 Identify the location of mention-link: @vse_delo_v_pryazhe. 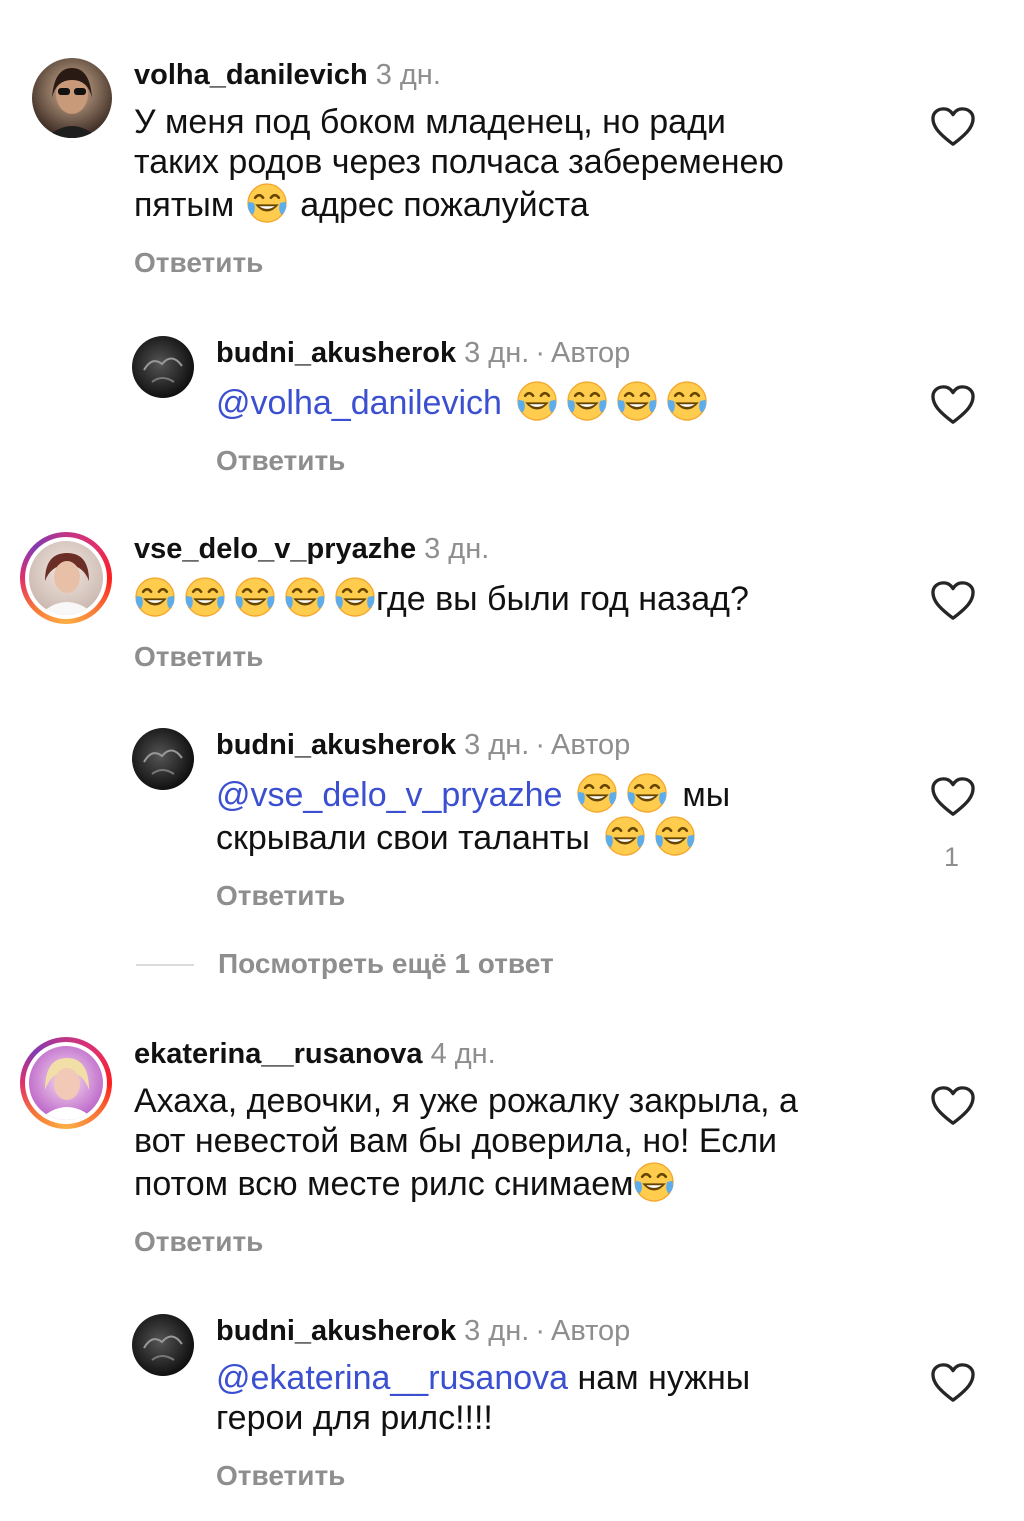
(389, 795).